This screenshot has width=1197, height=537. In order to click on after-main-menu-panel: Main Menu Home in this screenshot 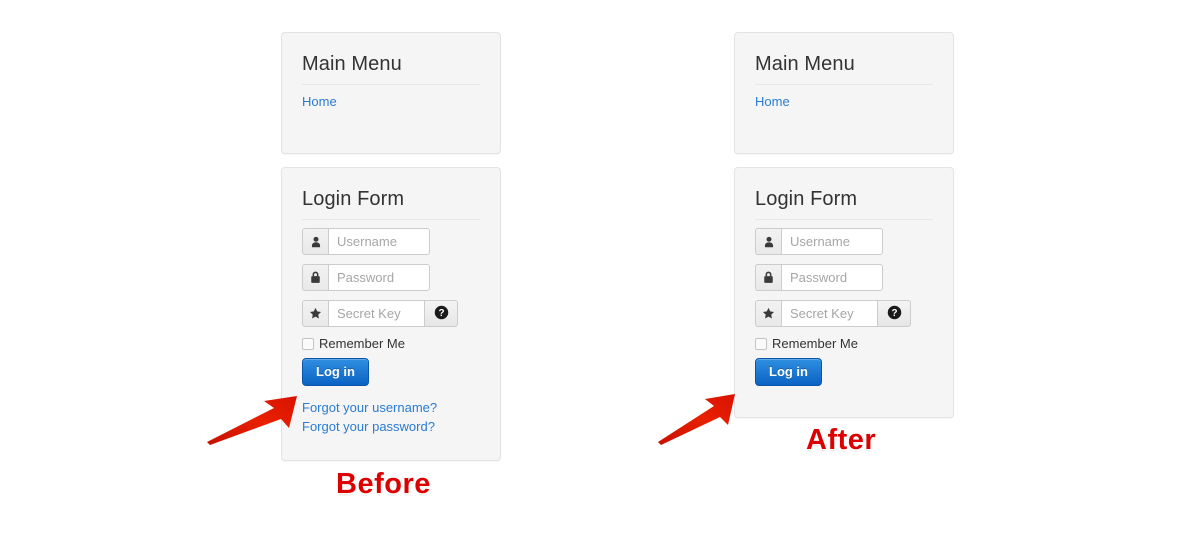, I will do `click(844, 93)`.